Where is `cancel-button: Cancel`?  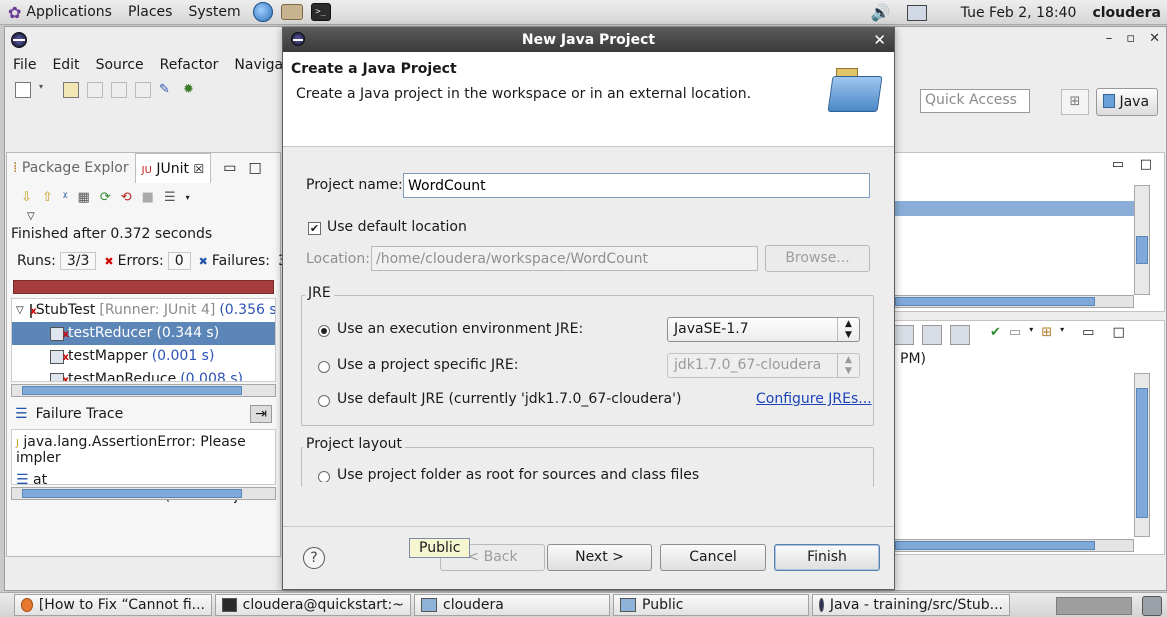 cancel-button: Cancel is located at coordinates (713, 557).